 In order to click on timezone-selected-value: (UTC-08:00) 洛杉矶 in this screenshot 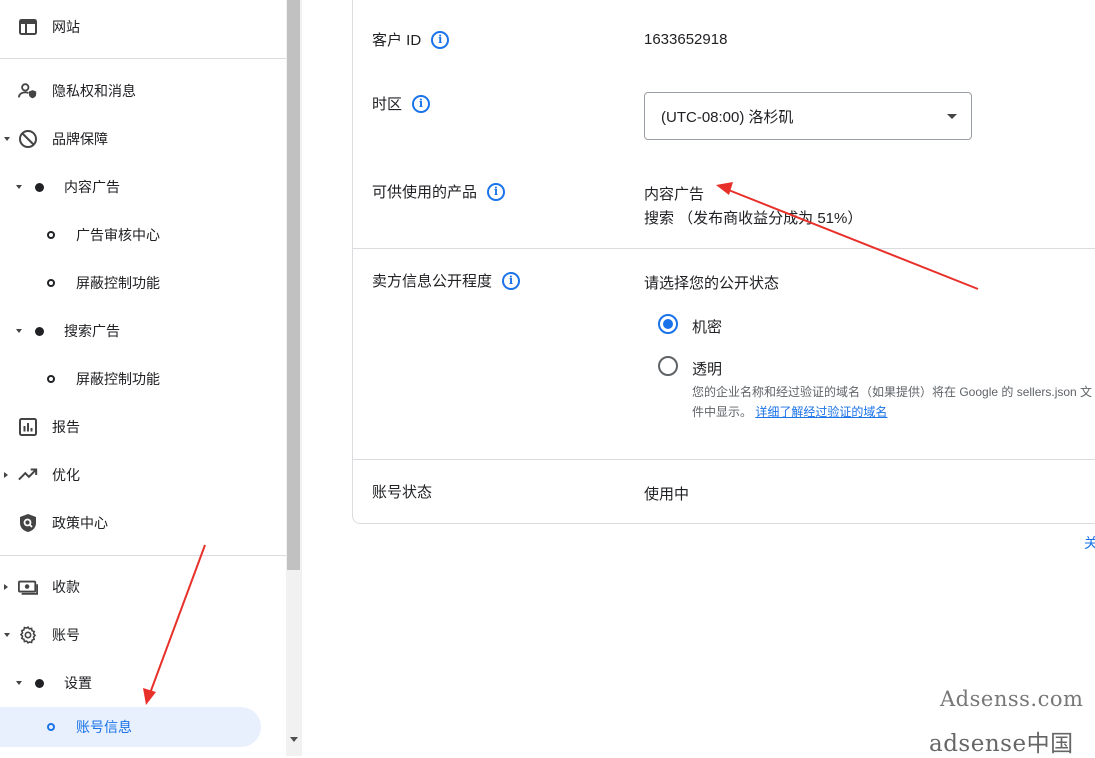, I will do `click(727, 117)`.